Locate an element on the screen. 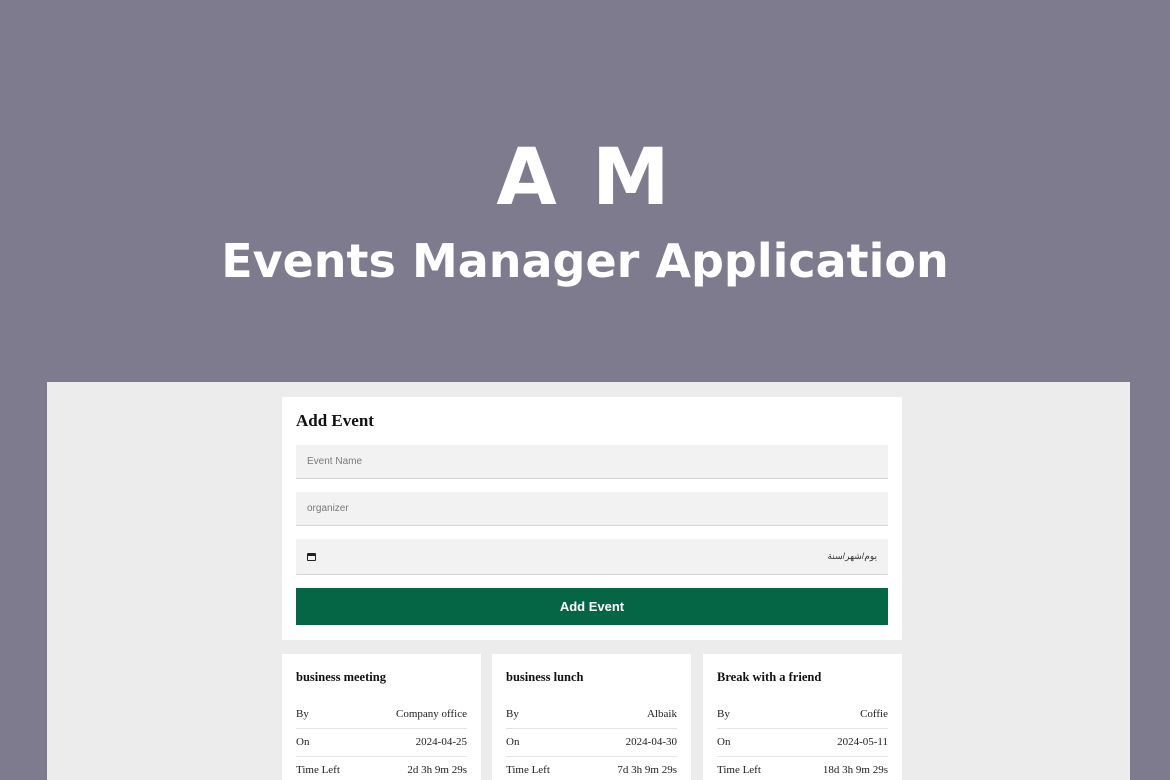 The height and width of the screenshot is (780, 1170). event-date-row: On 2024-05-11 is located at coordinates (802, 743).